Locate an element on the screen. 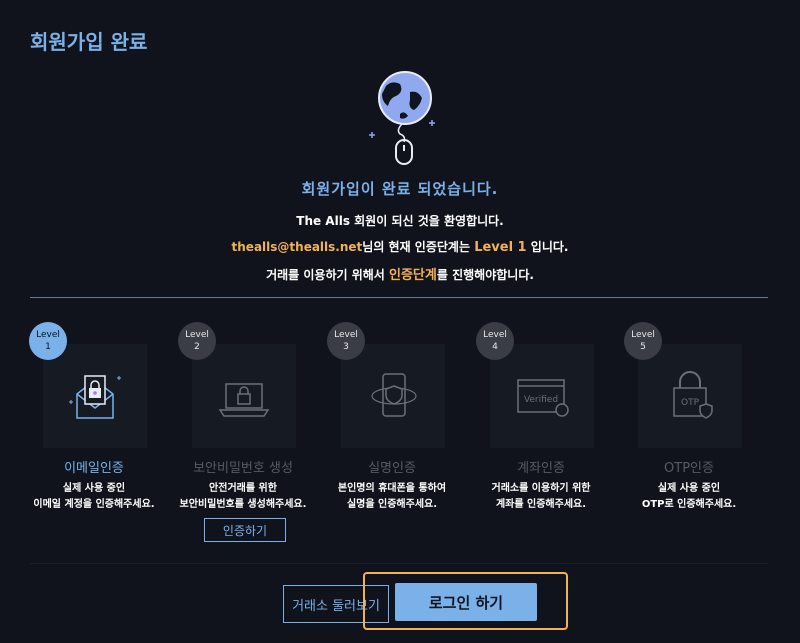 This screenshot has height=643, width=800. verify-button: 인증하기 is located at coordinates (245, 530).